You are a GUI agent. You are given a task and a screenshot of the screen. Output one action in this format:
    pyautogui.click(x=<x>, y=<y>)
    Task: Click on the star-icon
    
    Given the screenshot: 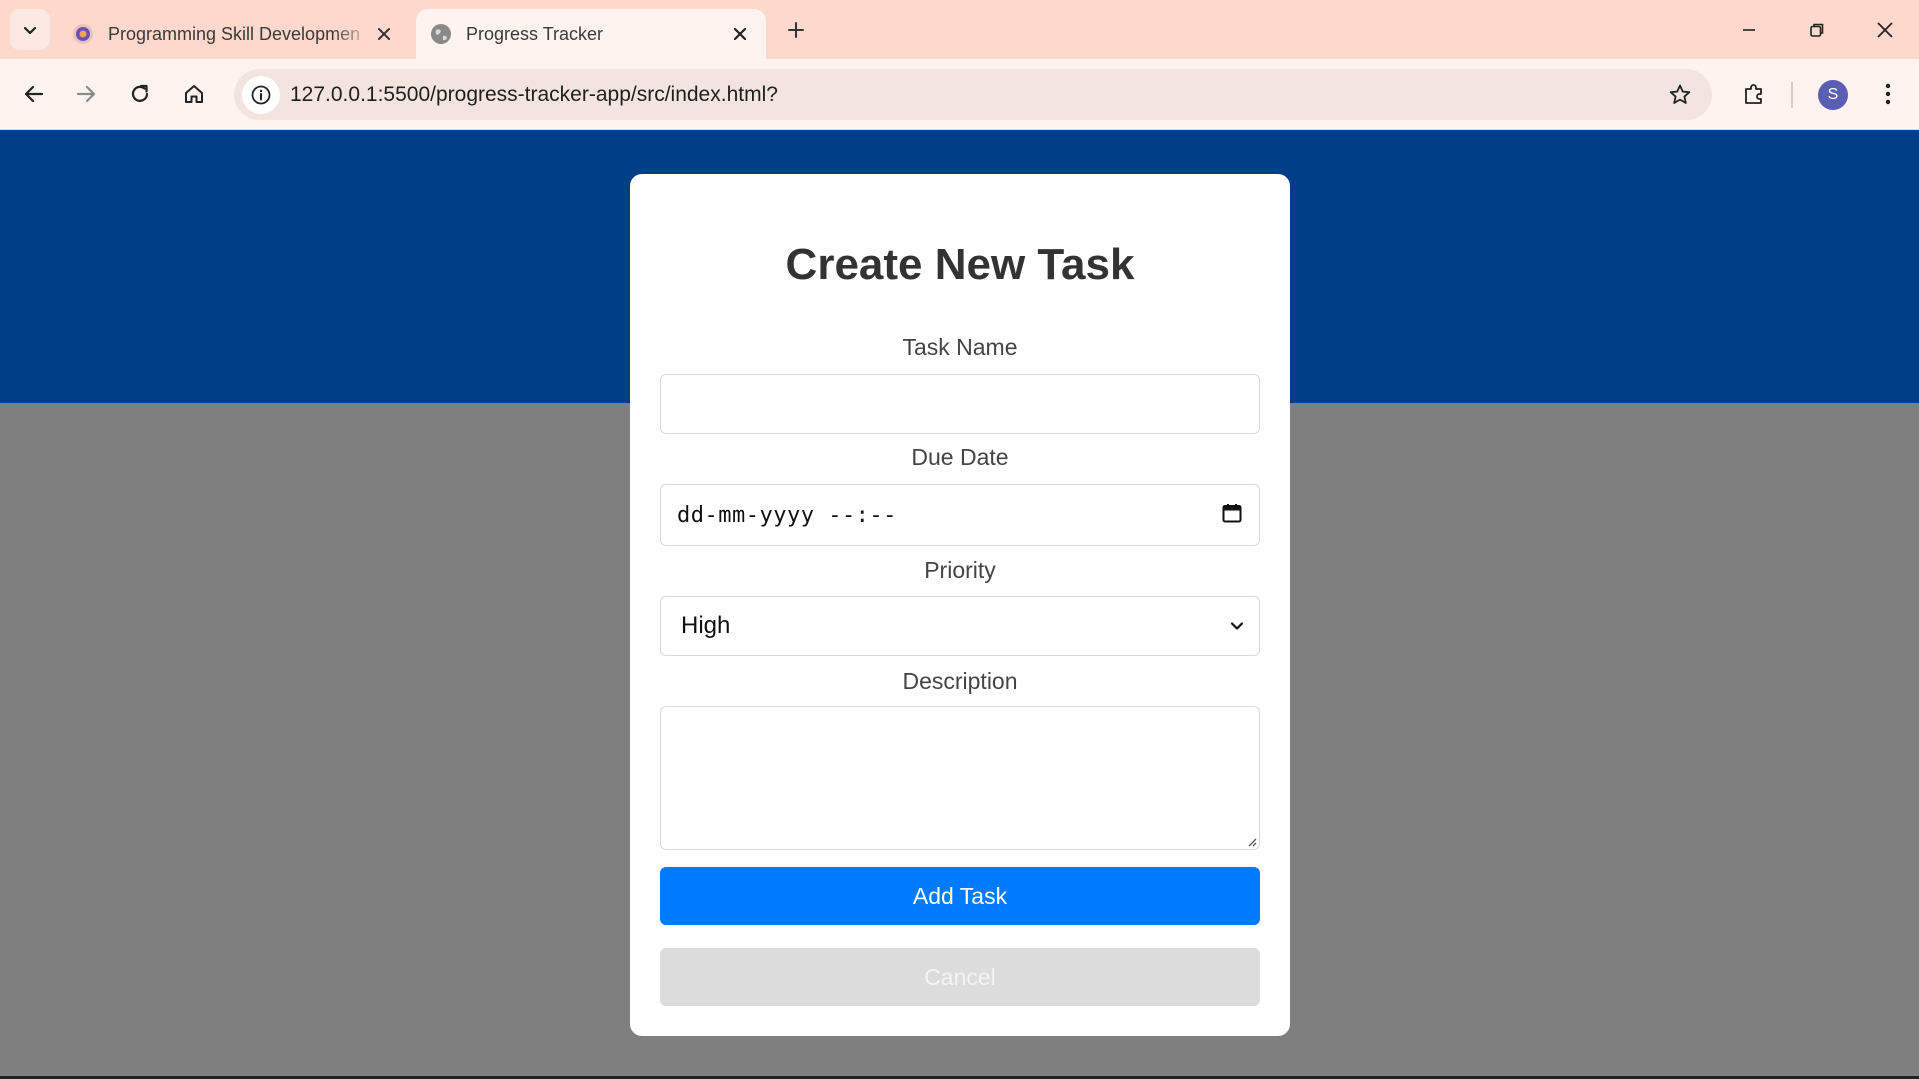 What is the action you would take?
    pyautogui.click(x=1680, y=94)
    